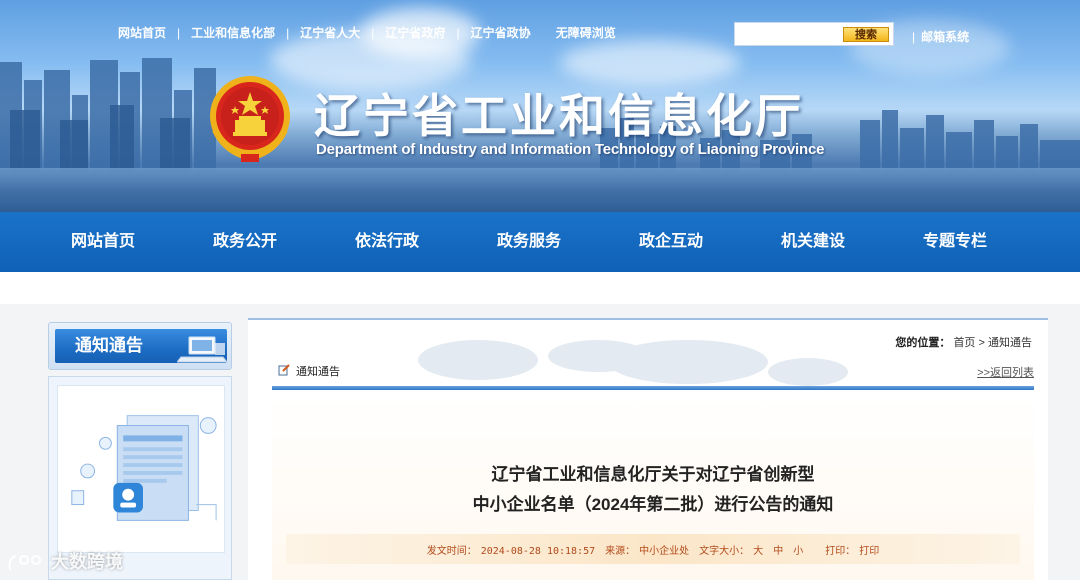  I want to click on mail-system-link: 邮箱系统, so click(940, 36).